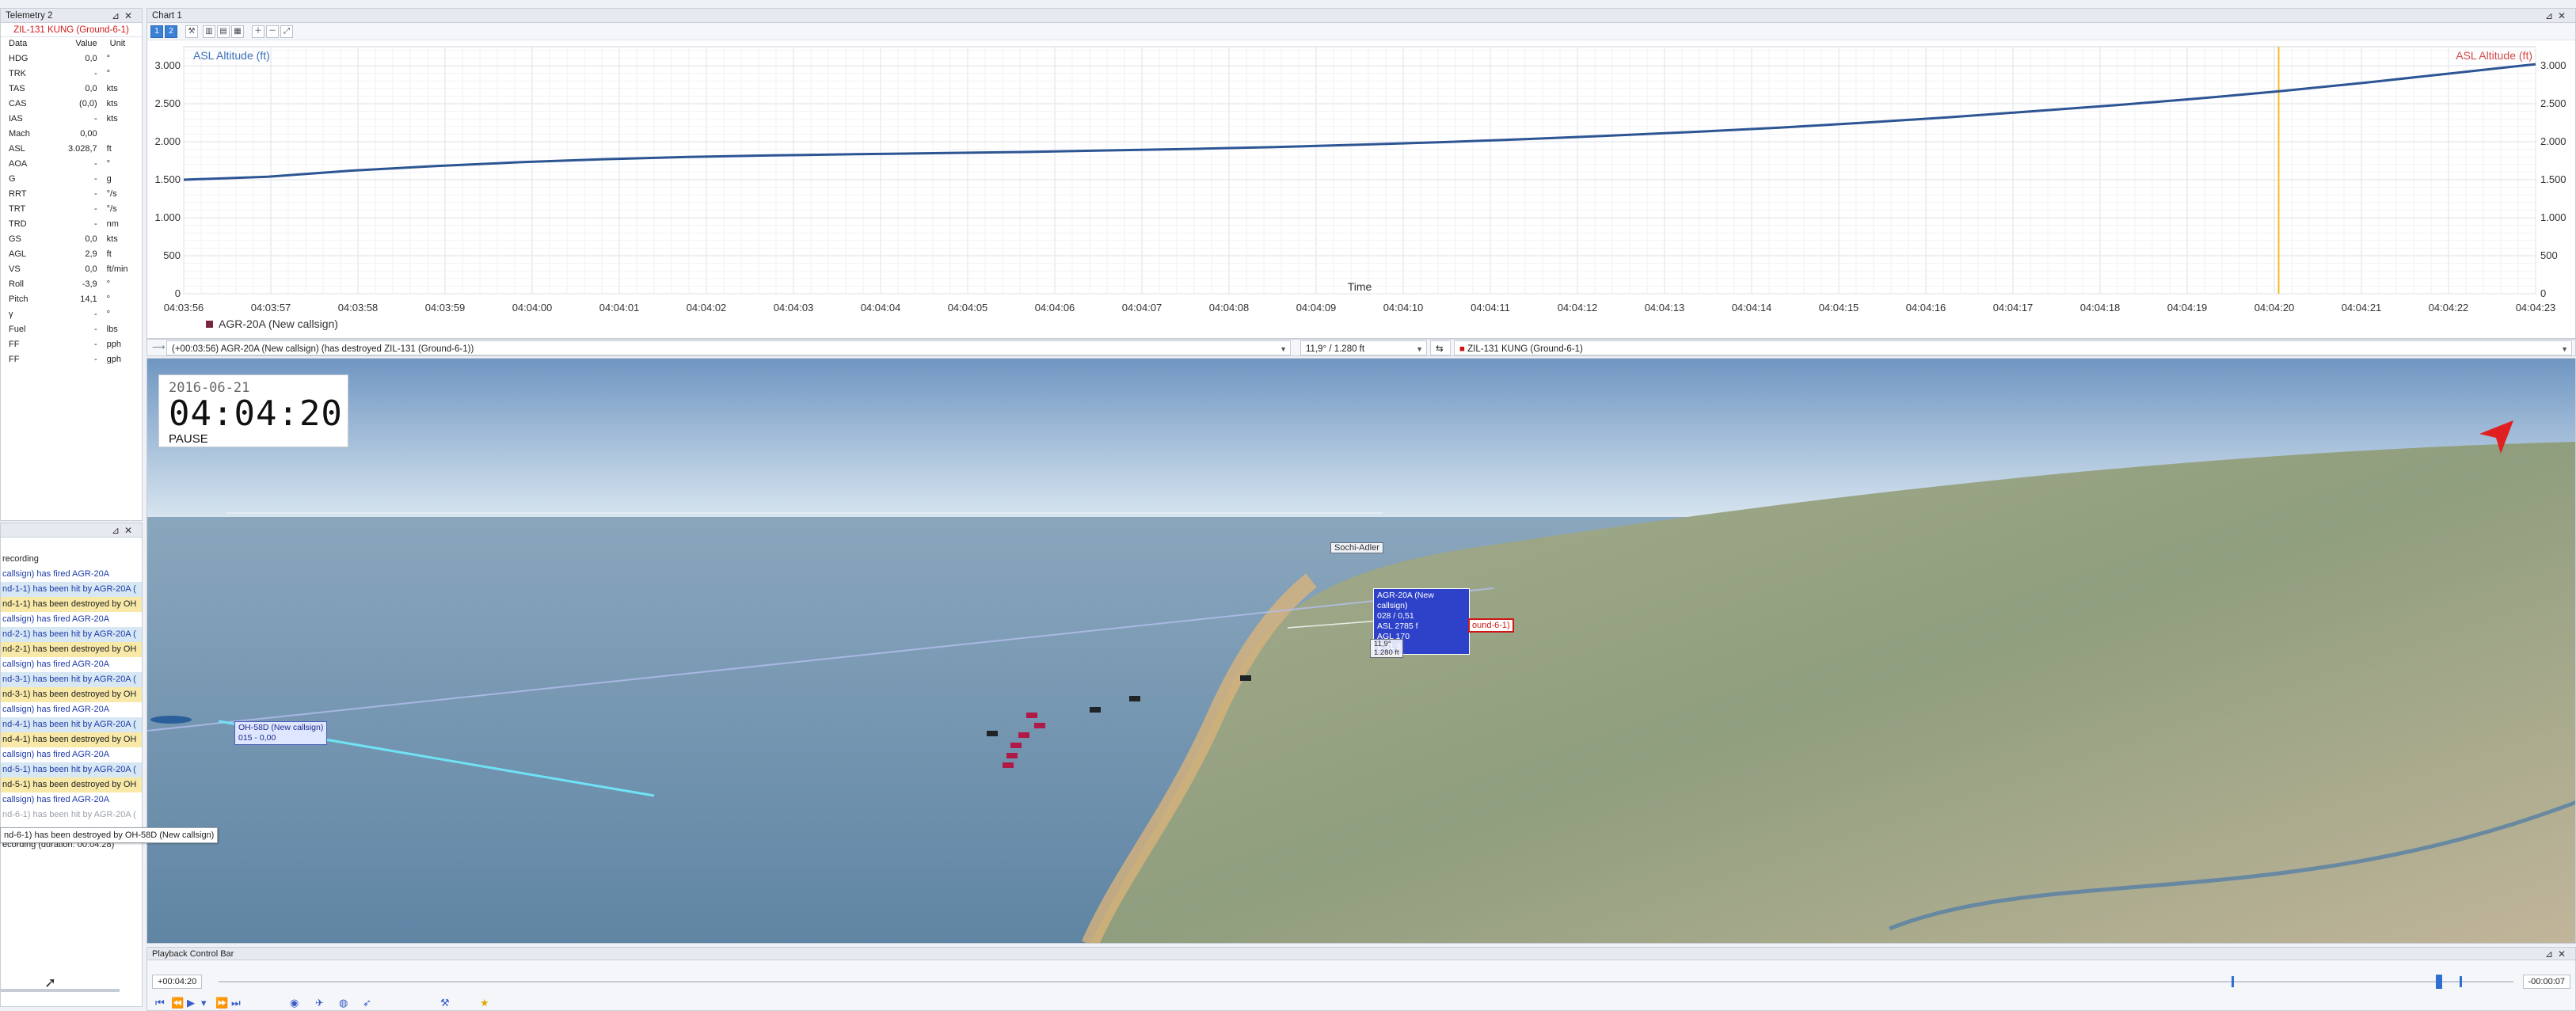  Describe the element at coordinates (1366, 981) in the screenshot. I see `timeline-track` at that location.